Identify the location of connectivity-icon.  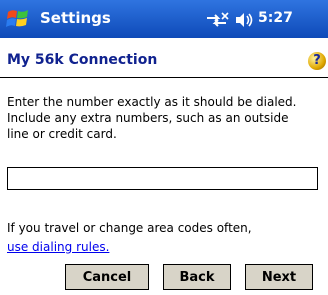
(217, 20).